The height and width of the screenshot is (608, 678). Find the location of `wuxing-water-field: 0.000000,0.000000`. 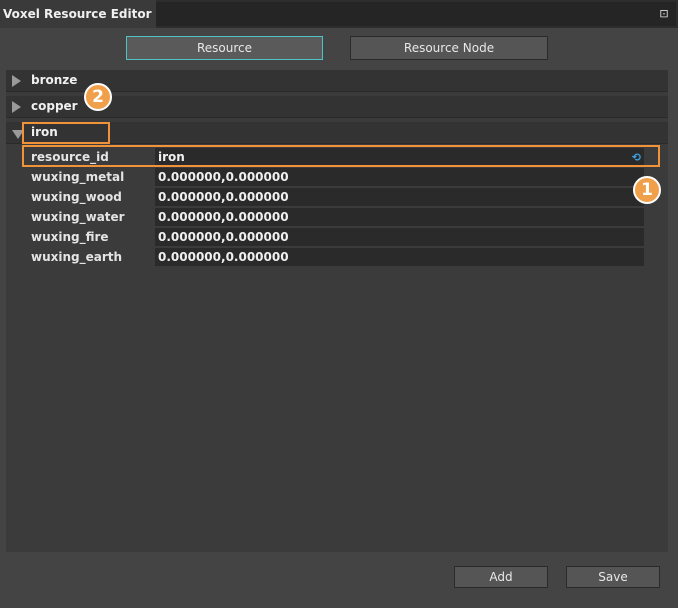

wuxing-water-field: 0.000000,0.000000 is located at coordinates (399, 217).